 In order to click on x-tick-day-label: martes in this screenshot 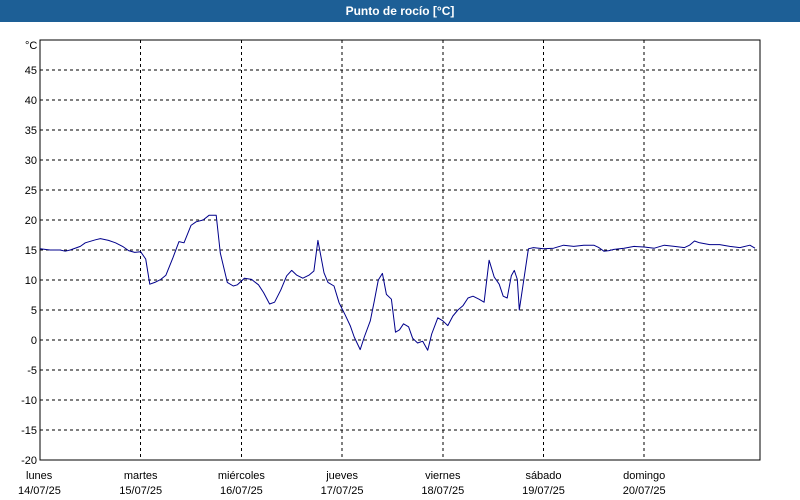, I will do `click(141, 476)`.